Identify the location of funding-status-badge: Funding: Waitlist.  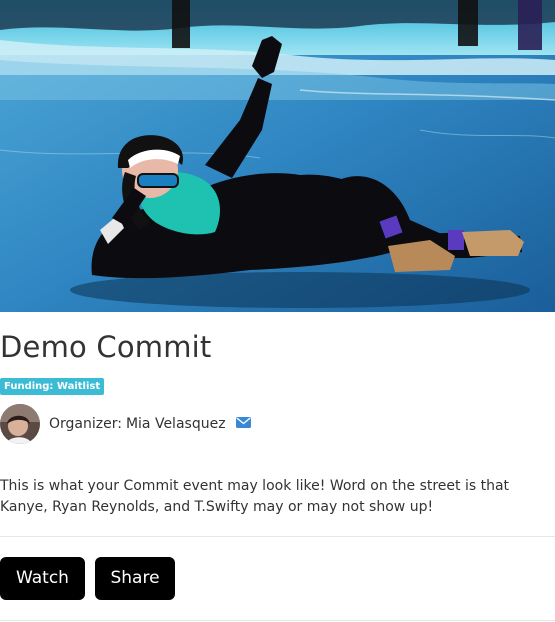
(52, 386).